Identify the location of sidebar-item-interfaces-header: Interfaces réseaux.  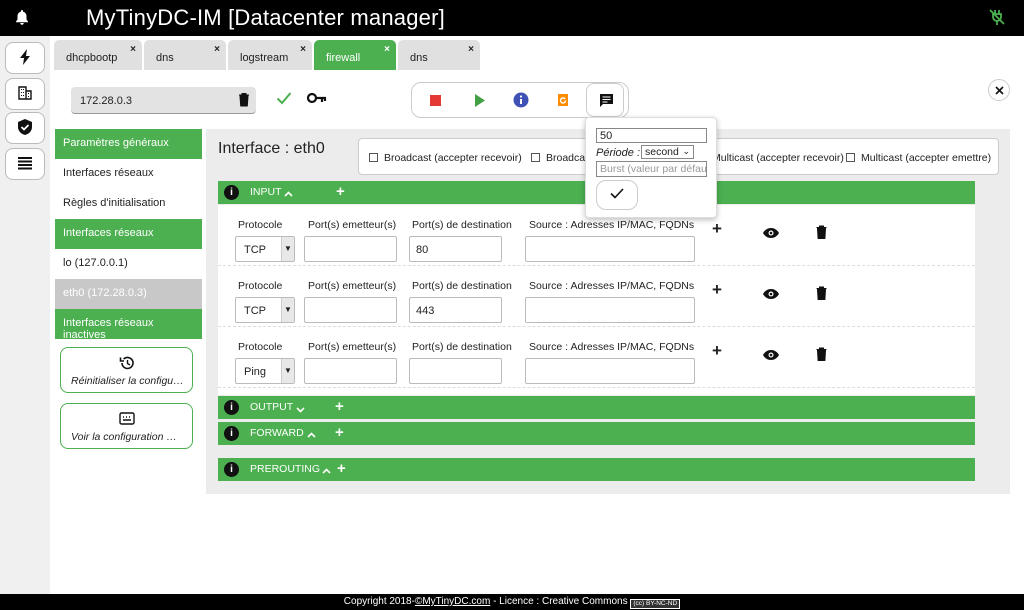
(128, 234).